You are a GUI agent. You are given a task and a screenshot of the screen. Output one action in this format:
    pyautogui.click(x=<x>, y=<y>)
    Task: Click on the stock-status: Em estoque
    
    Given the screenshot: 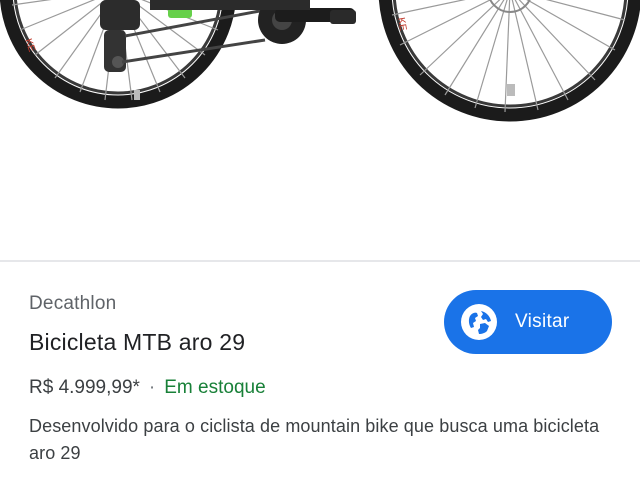 What is the action you would take?
    pyautogui.click(x=215, y=387)
    